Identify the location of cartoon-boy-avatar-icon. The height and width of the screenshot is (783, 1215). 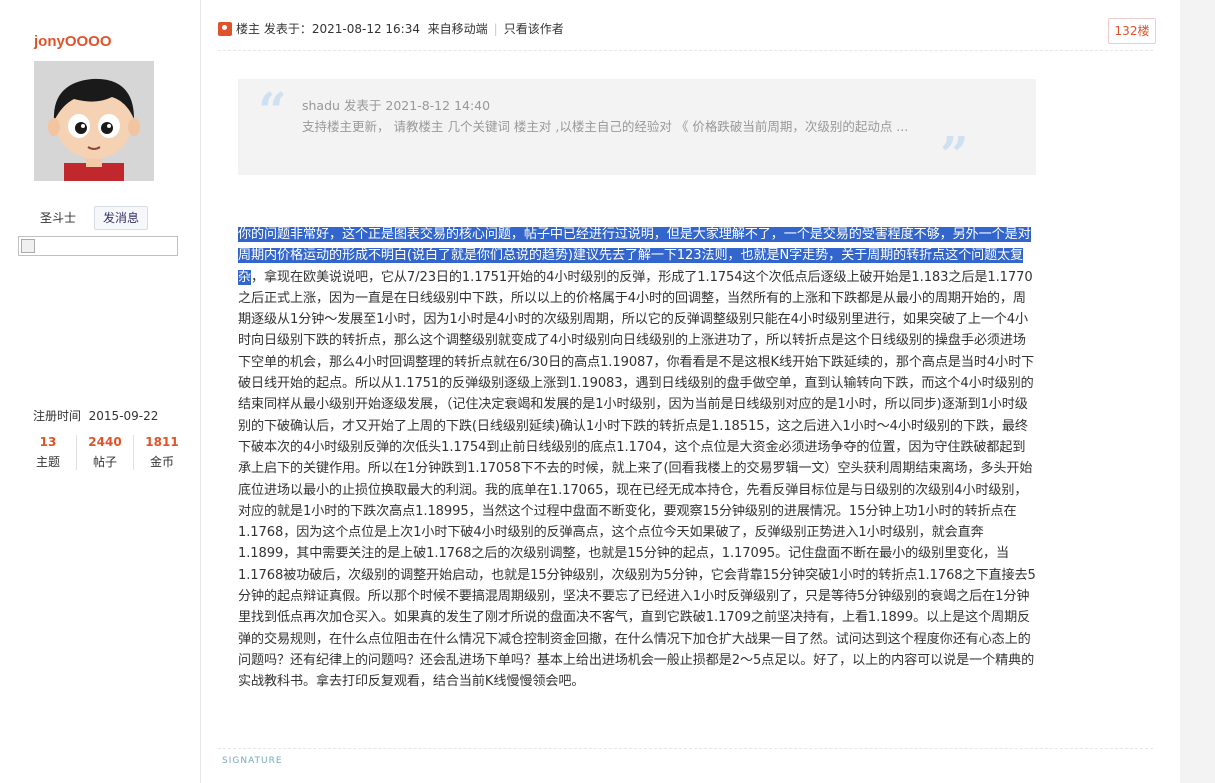
(94, 121).